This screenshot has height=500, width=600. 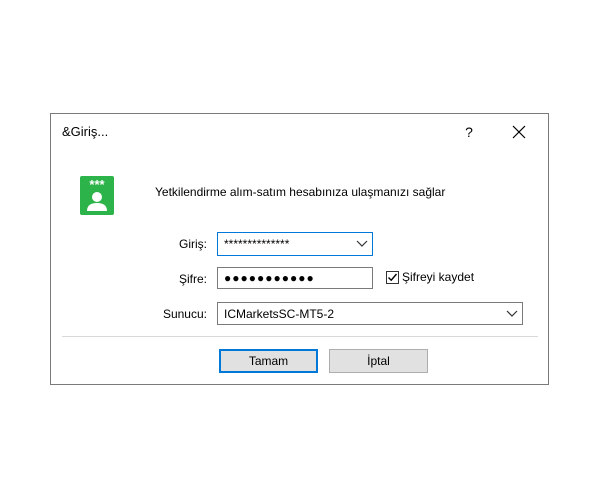 What do you see at coordinates (370, 313) in the screenshot?
I see `server-combobox: ICMarketsSC-MT5-2` at bounding box center [370, 313].